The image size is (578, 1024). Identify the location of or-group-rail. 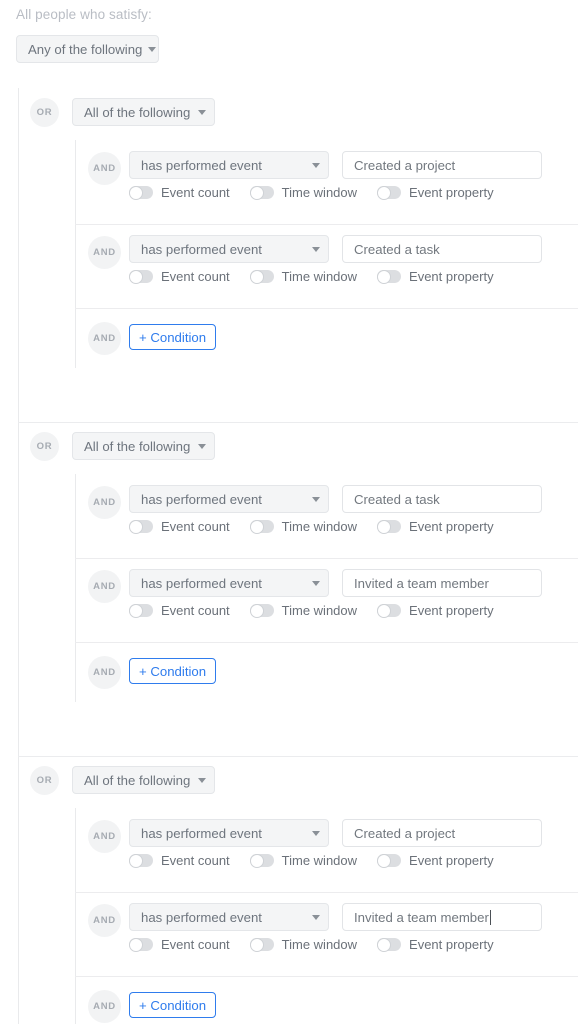
(18, 556).